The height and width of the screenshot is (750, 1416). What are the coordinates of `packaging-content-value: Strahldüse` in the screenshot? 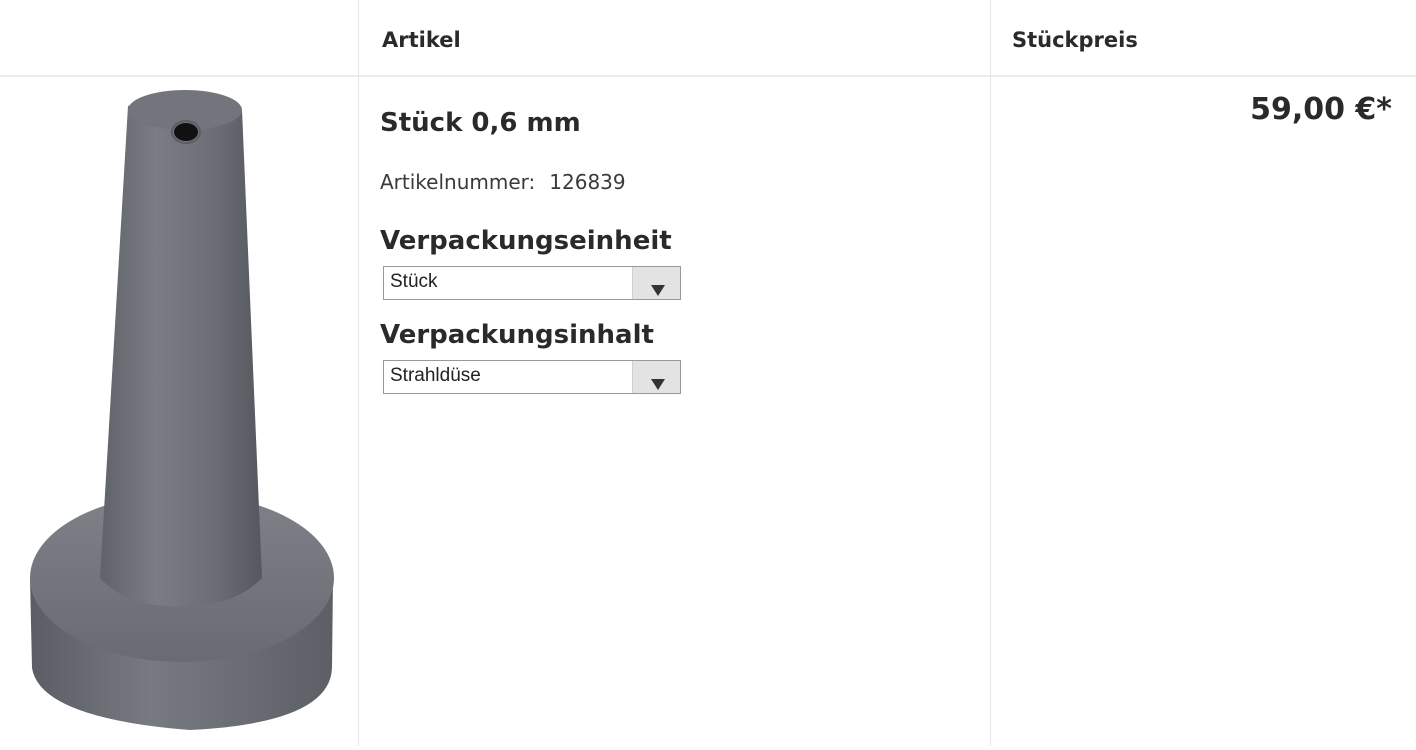 It's located at (435, 375).